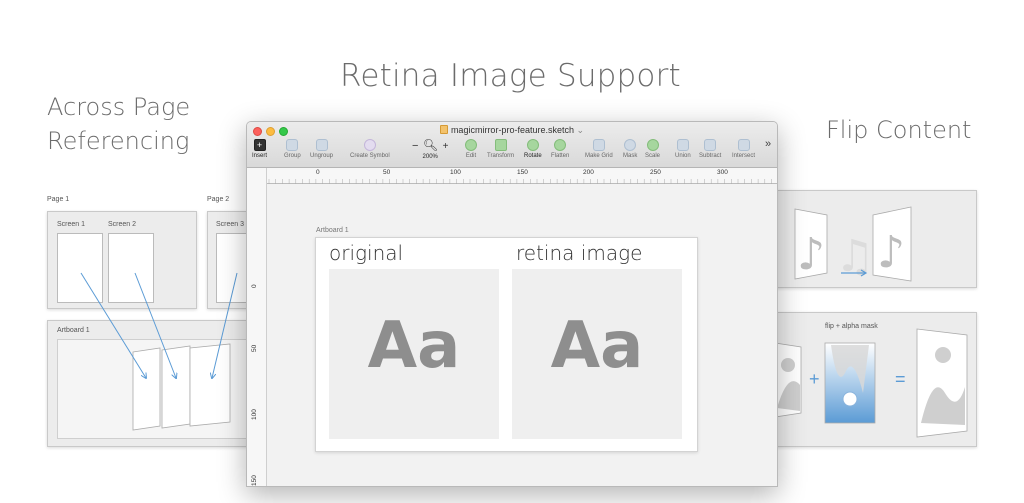 This screenshot has width=1024, height=503. I want to click on flip-demo-panel: ♪ ♫ ♪, so click(874, 239).